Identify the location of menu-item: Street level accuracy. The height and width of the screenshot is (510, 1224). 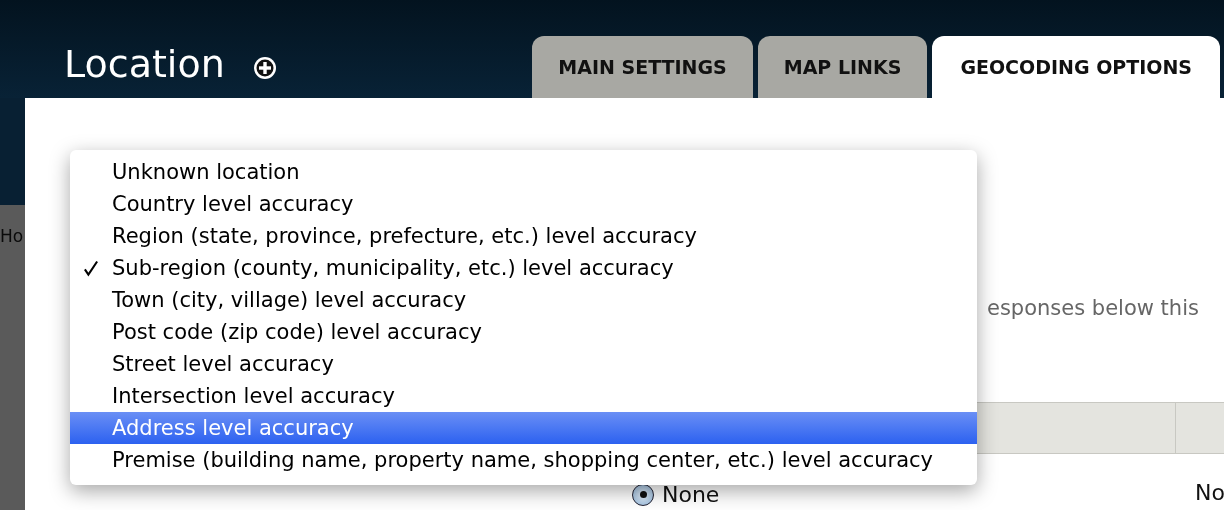
(523, 364).